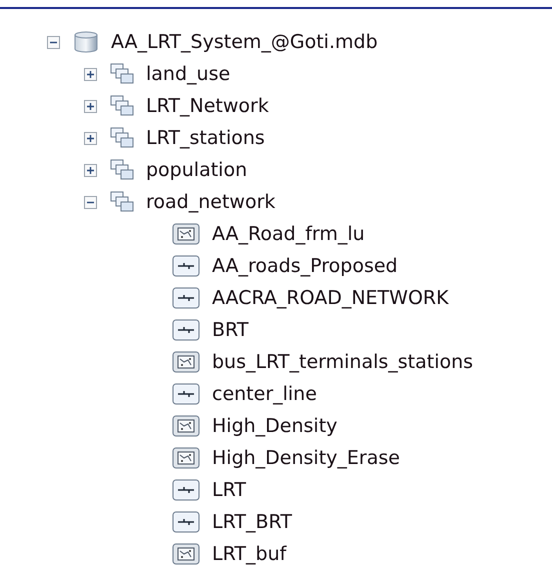 This screenshot has width=552, height=568. I want to click on tree-item-label: population, so click(197, 170).